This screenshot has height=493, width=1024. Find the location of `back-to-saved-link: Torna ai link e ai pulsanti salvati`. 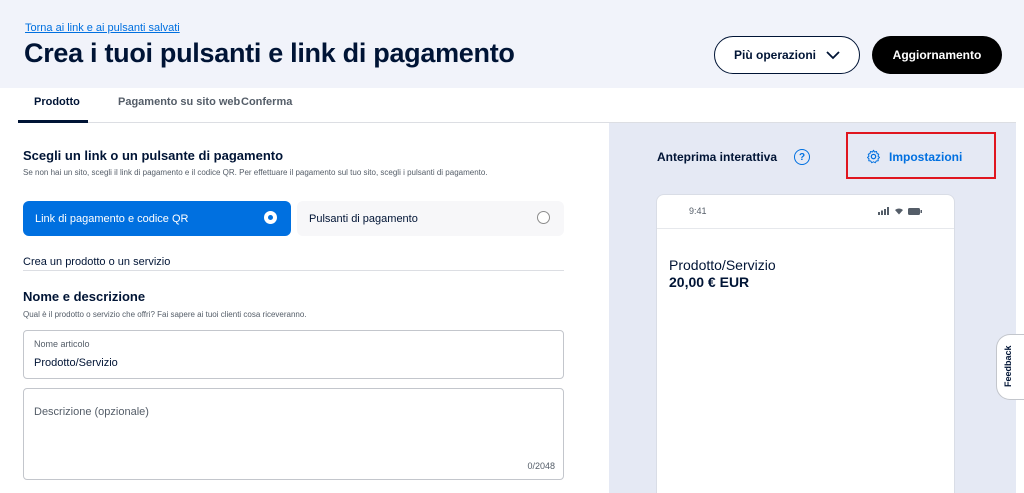

back-to-saved-link: Torna ai link e ai pulsanti salvati is located at coordinates (102, 28).